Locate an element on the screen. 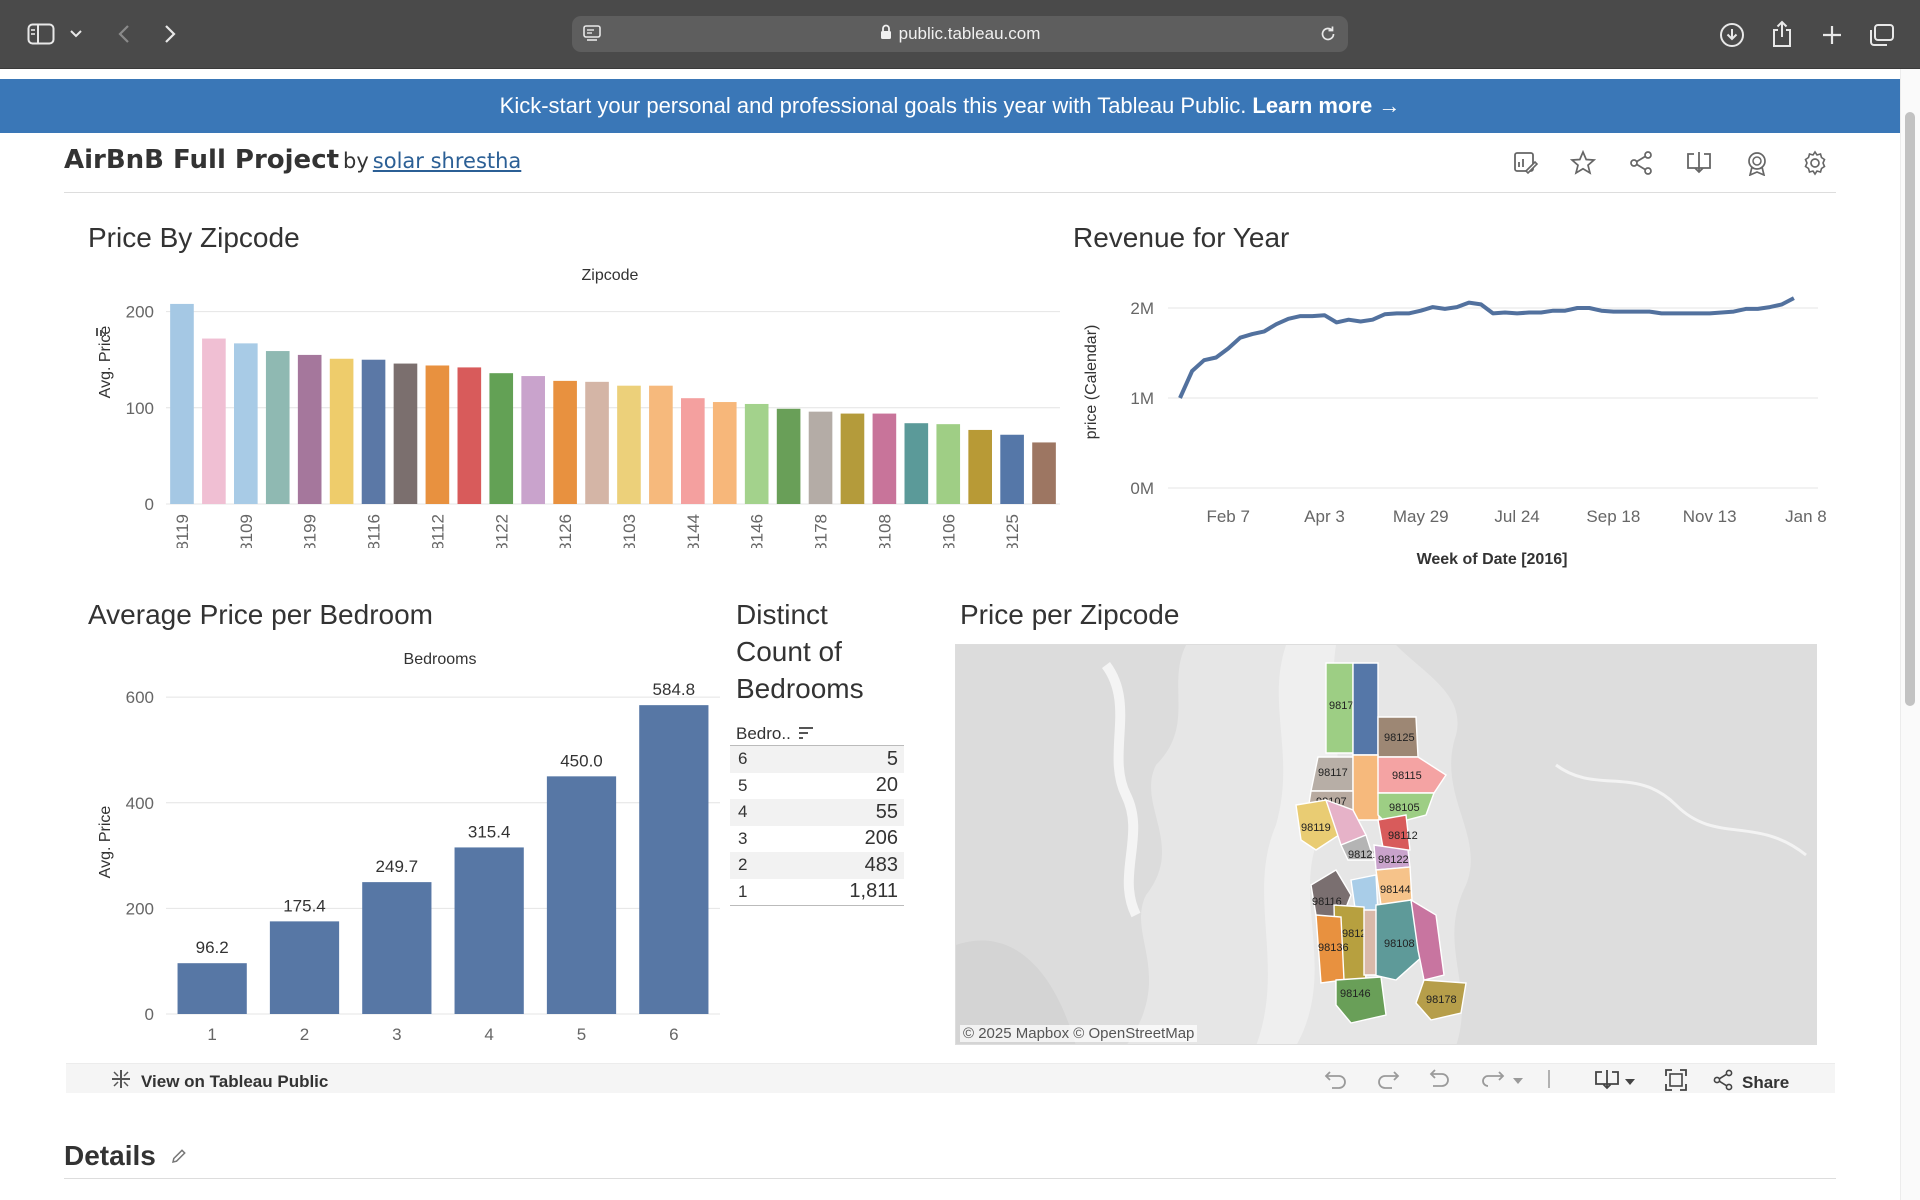  settings-gear-icon is located at coordinates (1815, 163).